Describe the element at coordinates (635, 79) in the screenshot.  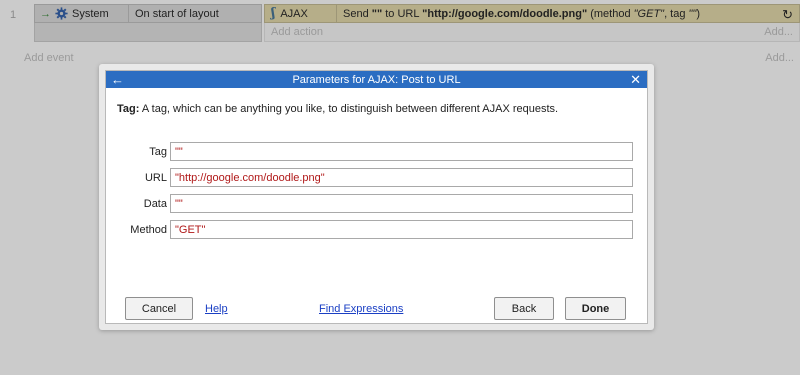
I see `close-icon: ✕` at that location.